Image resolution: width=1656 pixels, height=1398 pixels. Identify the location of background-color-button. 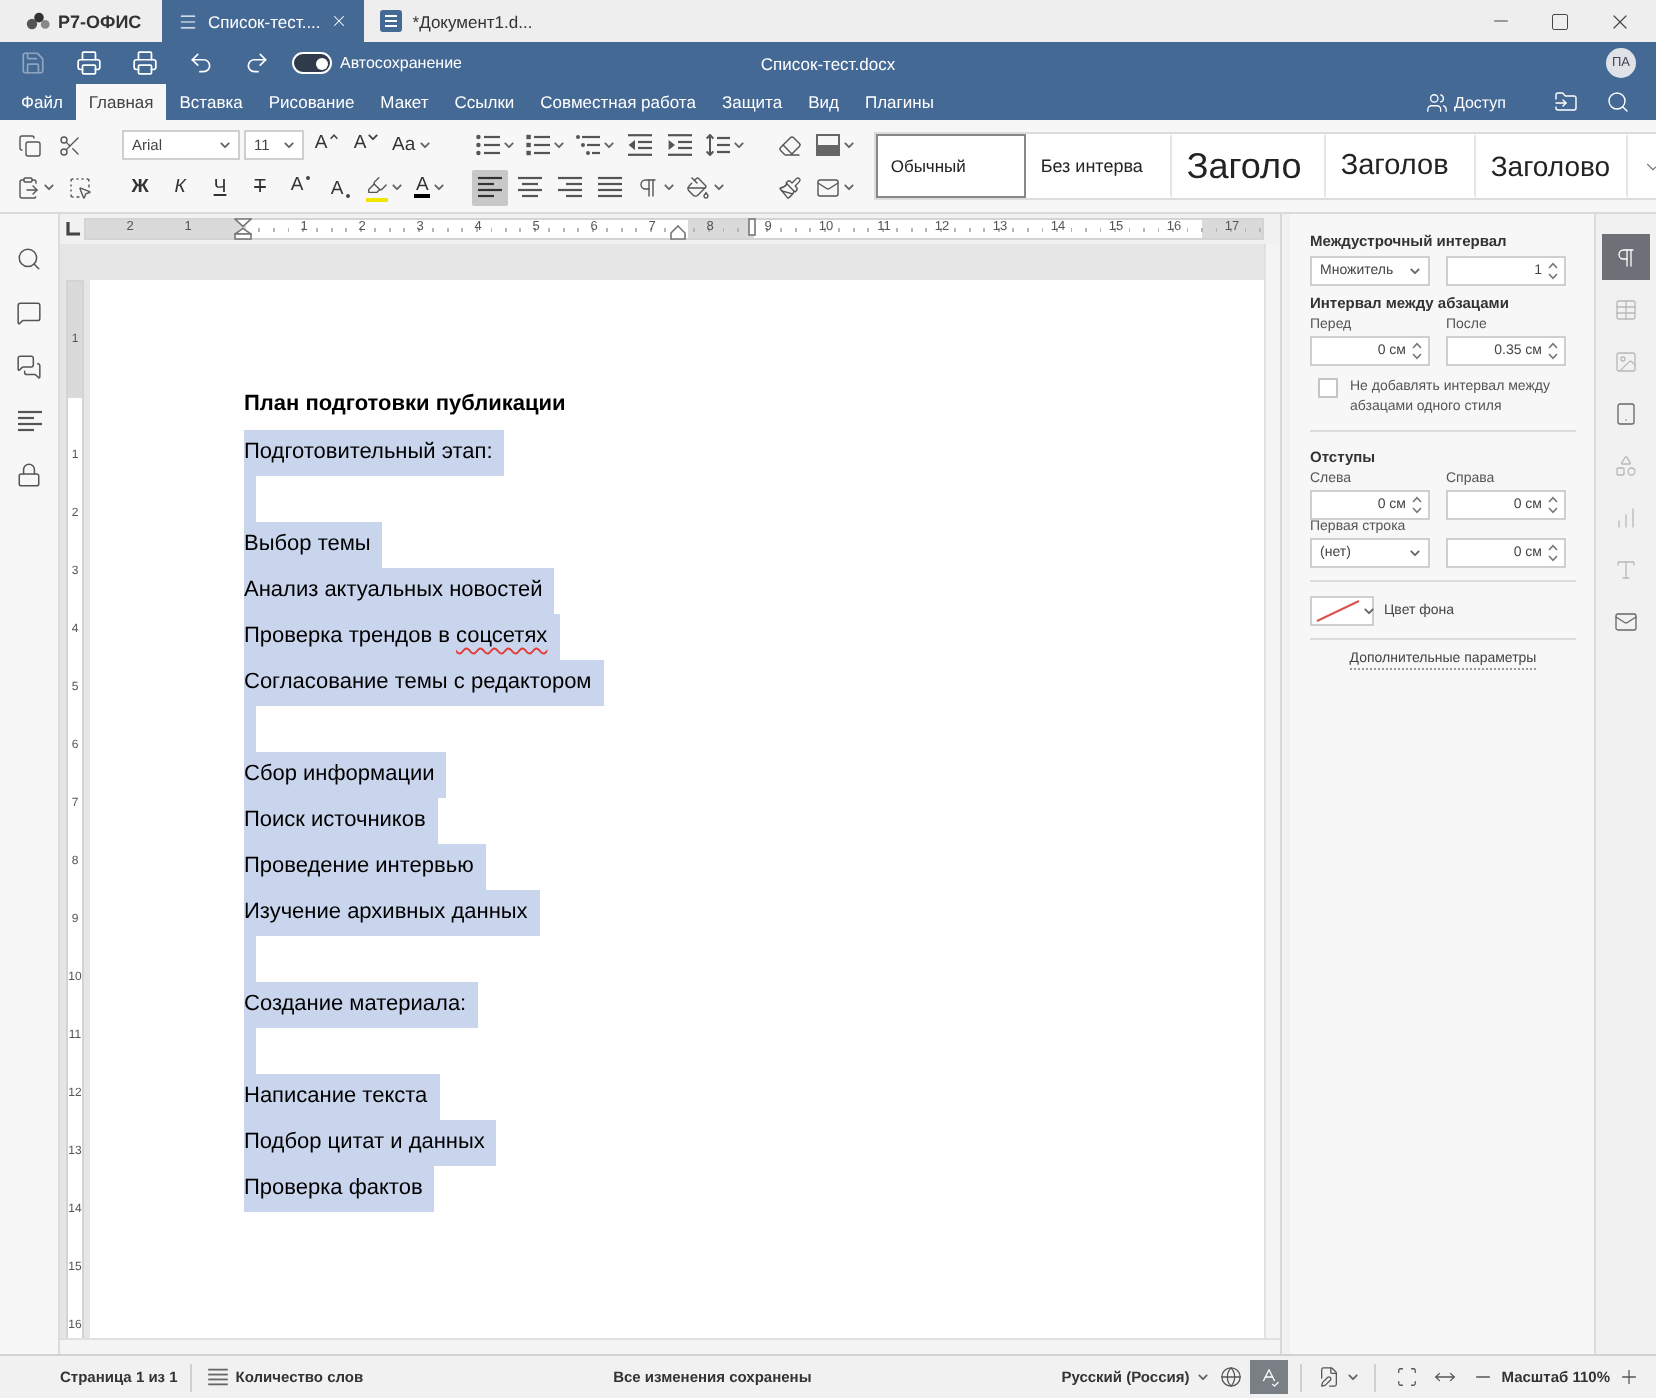
(1342, 611).